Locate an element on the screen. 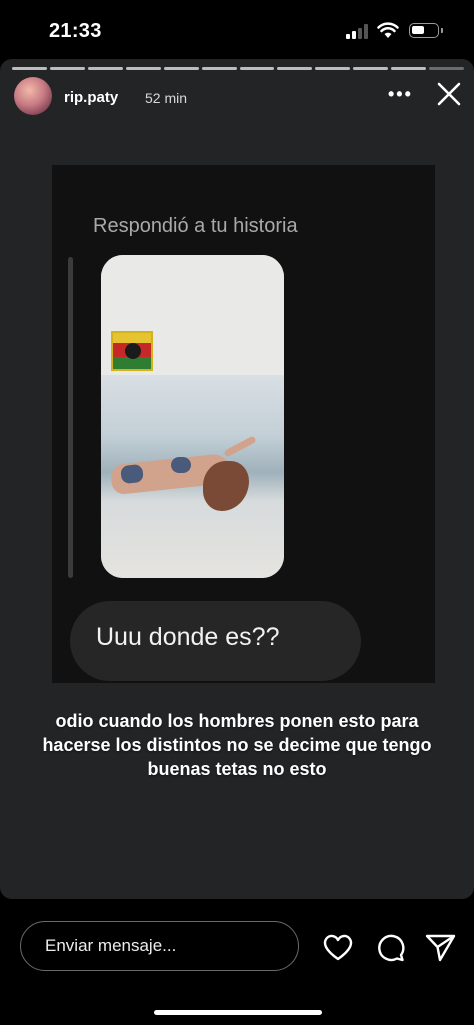 The width and height of the screenshot is (474, 1025). message-text: Uuu donde es?? is located at coordinates (188, 637).